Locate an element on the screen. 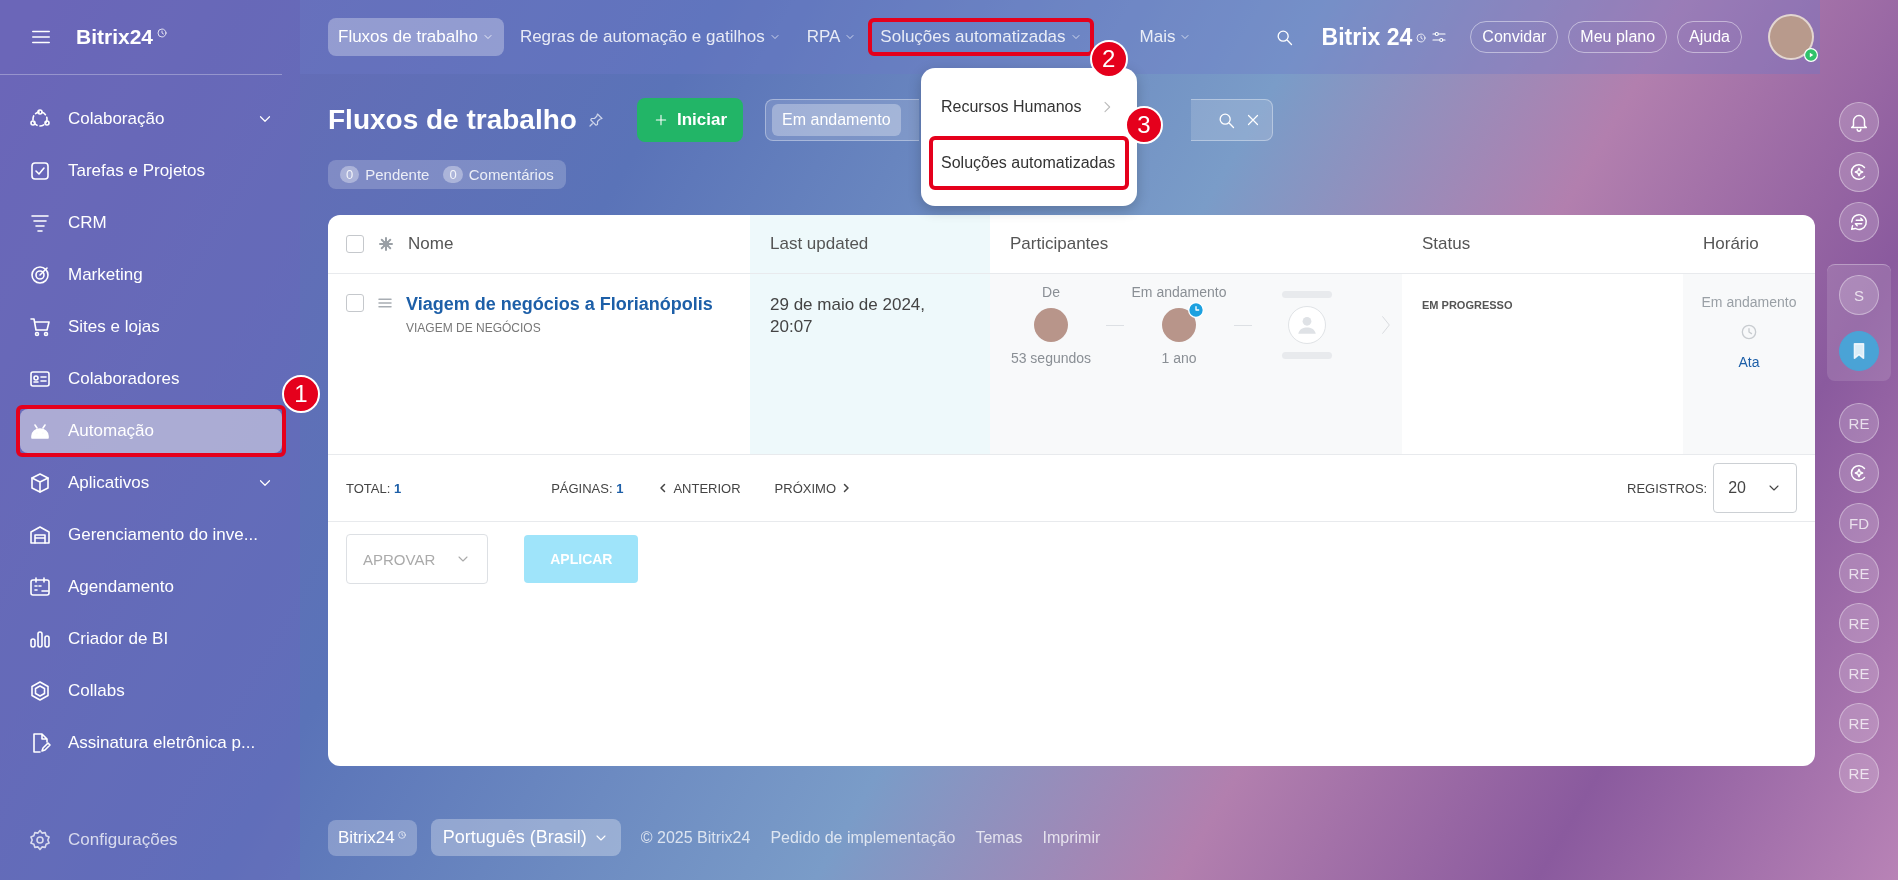  column-header: Participantes is located at coordinates (1059, 244).